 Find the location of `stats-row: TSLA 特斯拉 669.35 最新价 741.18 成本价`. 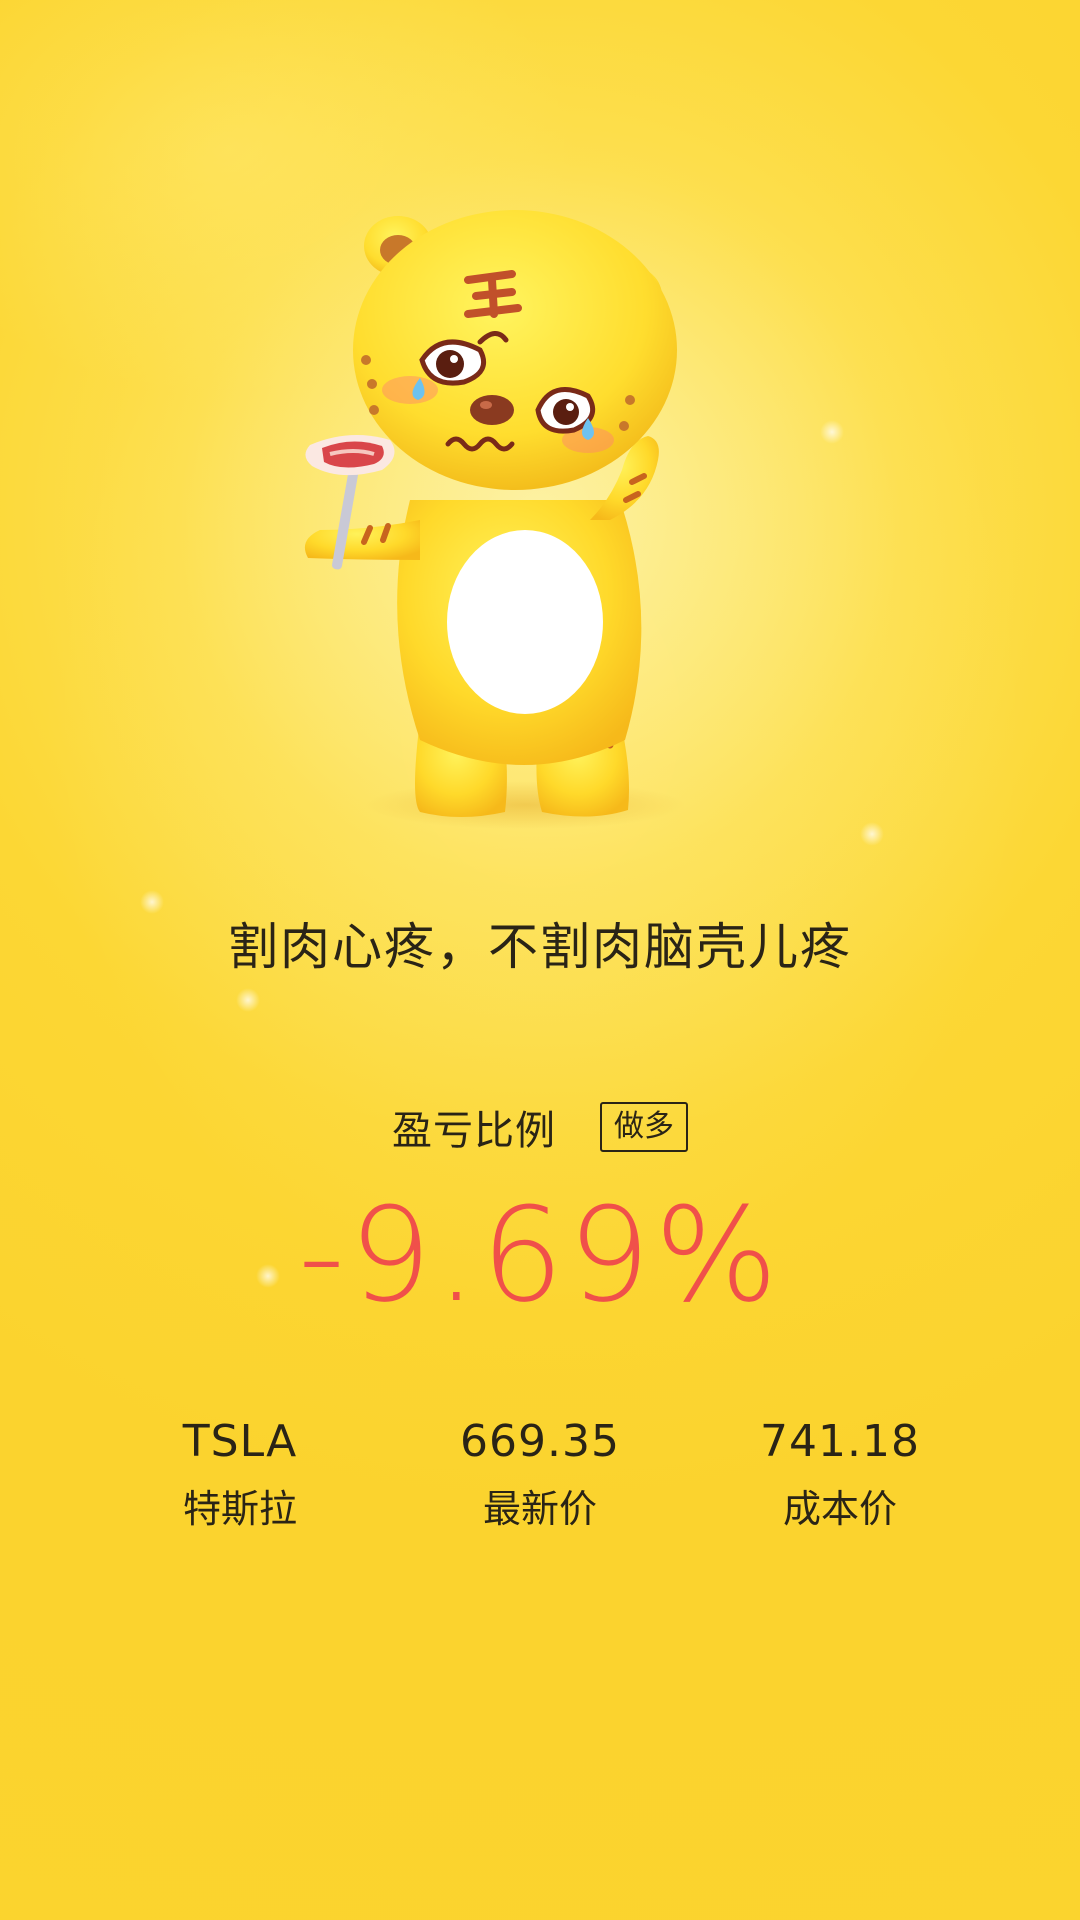

stats-row: TSLA 特斯拉 669.35 最新价 741.18 成本价 is located at coordinates (540, 1487).